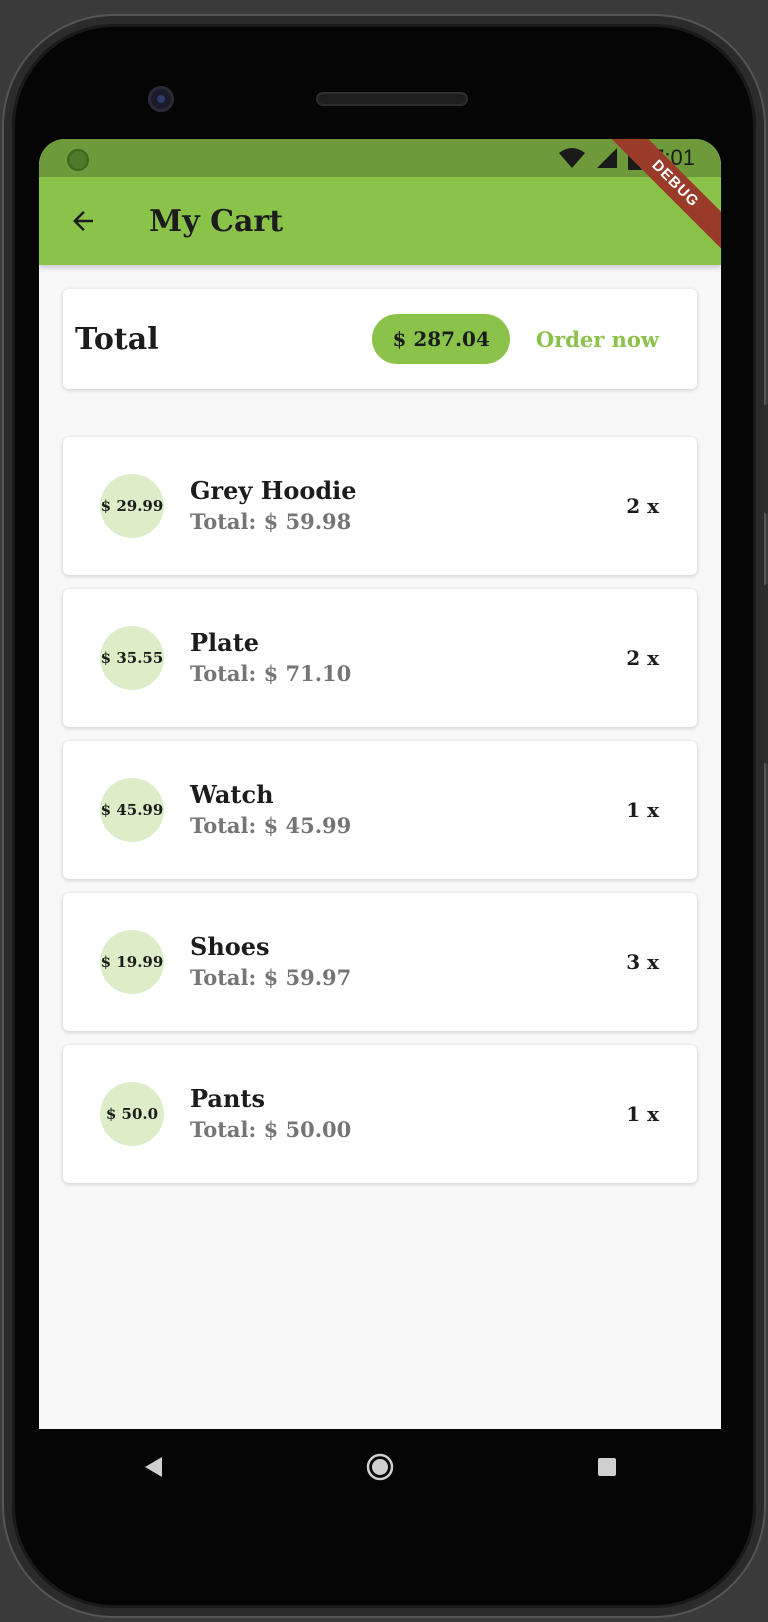 The height and width of the screenshot is (1622, 768). I want to click on notification-dot, so click(78, 160).